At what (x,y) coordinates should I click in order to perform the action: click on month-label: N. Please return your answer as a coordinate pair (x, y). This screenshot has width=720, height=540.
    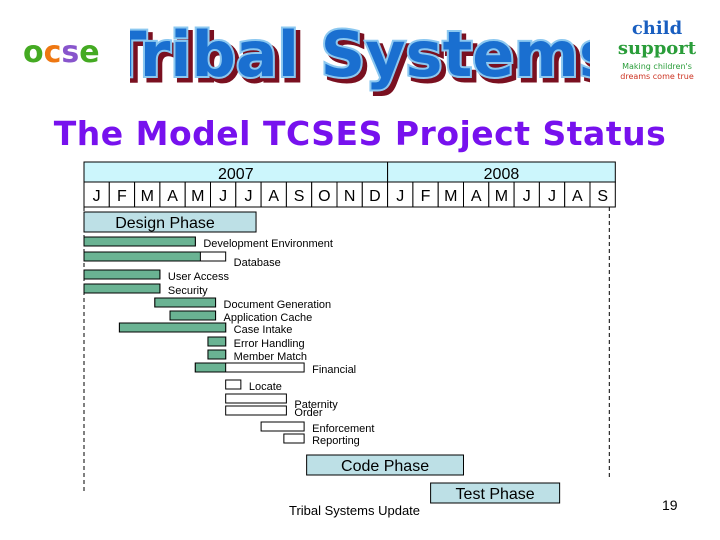
    Looking at the image, I should click on (350, 196).